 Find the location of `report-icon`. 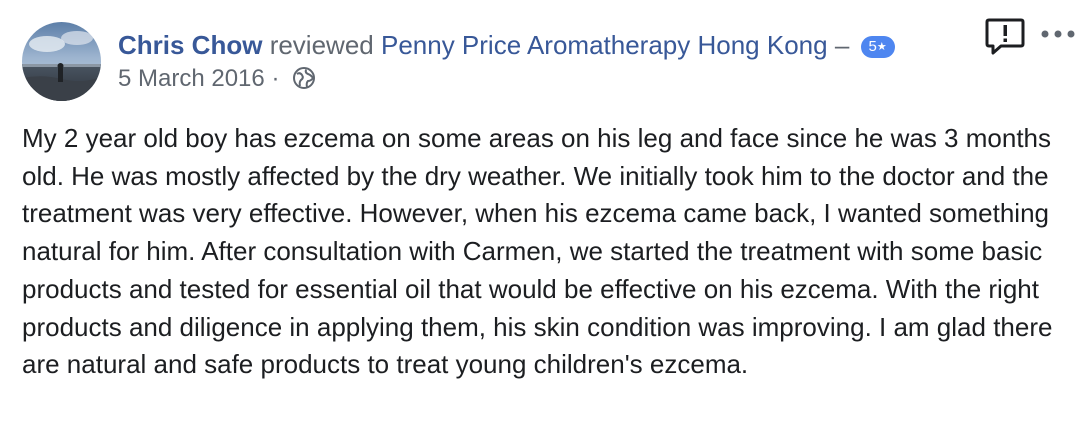

report-icon is located at coordinates (1005, 37).